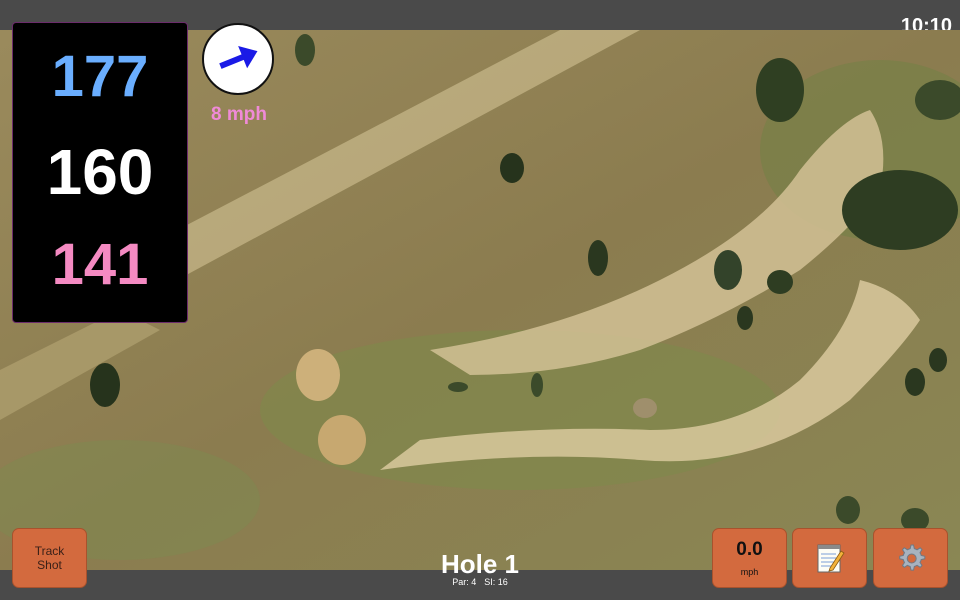 The image size is (960, 600). I want to click on hole-info: Par: 4 SI: 16, so click(480, 582).